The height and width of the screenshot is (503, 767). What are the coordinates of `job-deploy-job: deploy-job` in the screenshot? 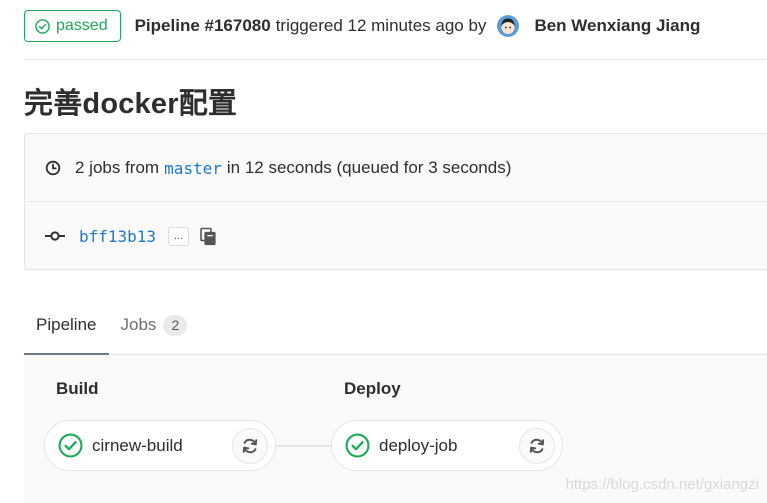 It's located at (447, 445).